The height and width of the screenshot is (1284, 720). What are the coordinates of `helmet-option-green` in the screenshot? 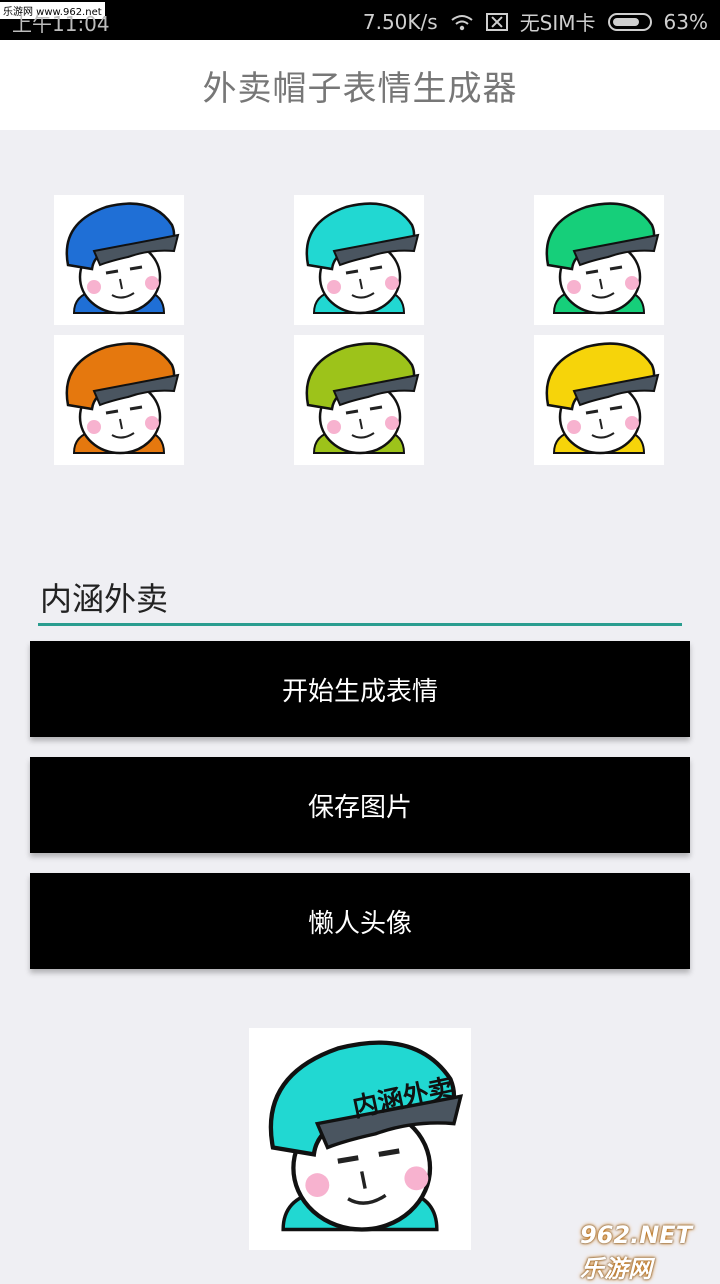 It's located at (599, 260).